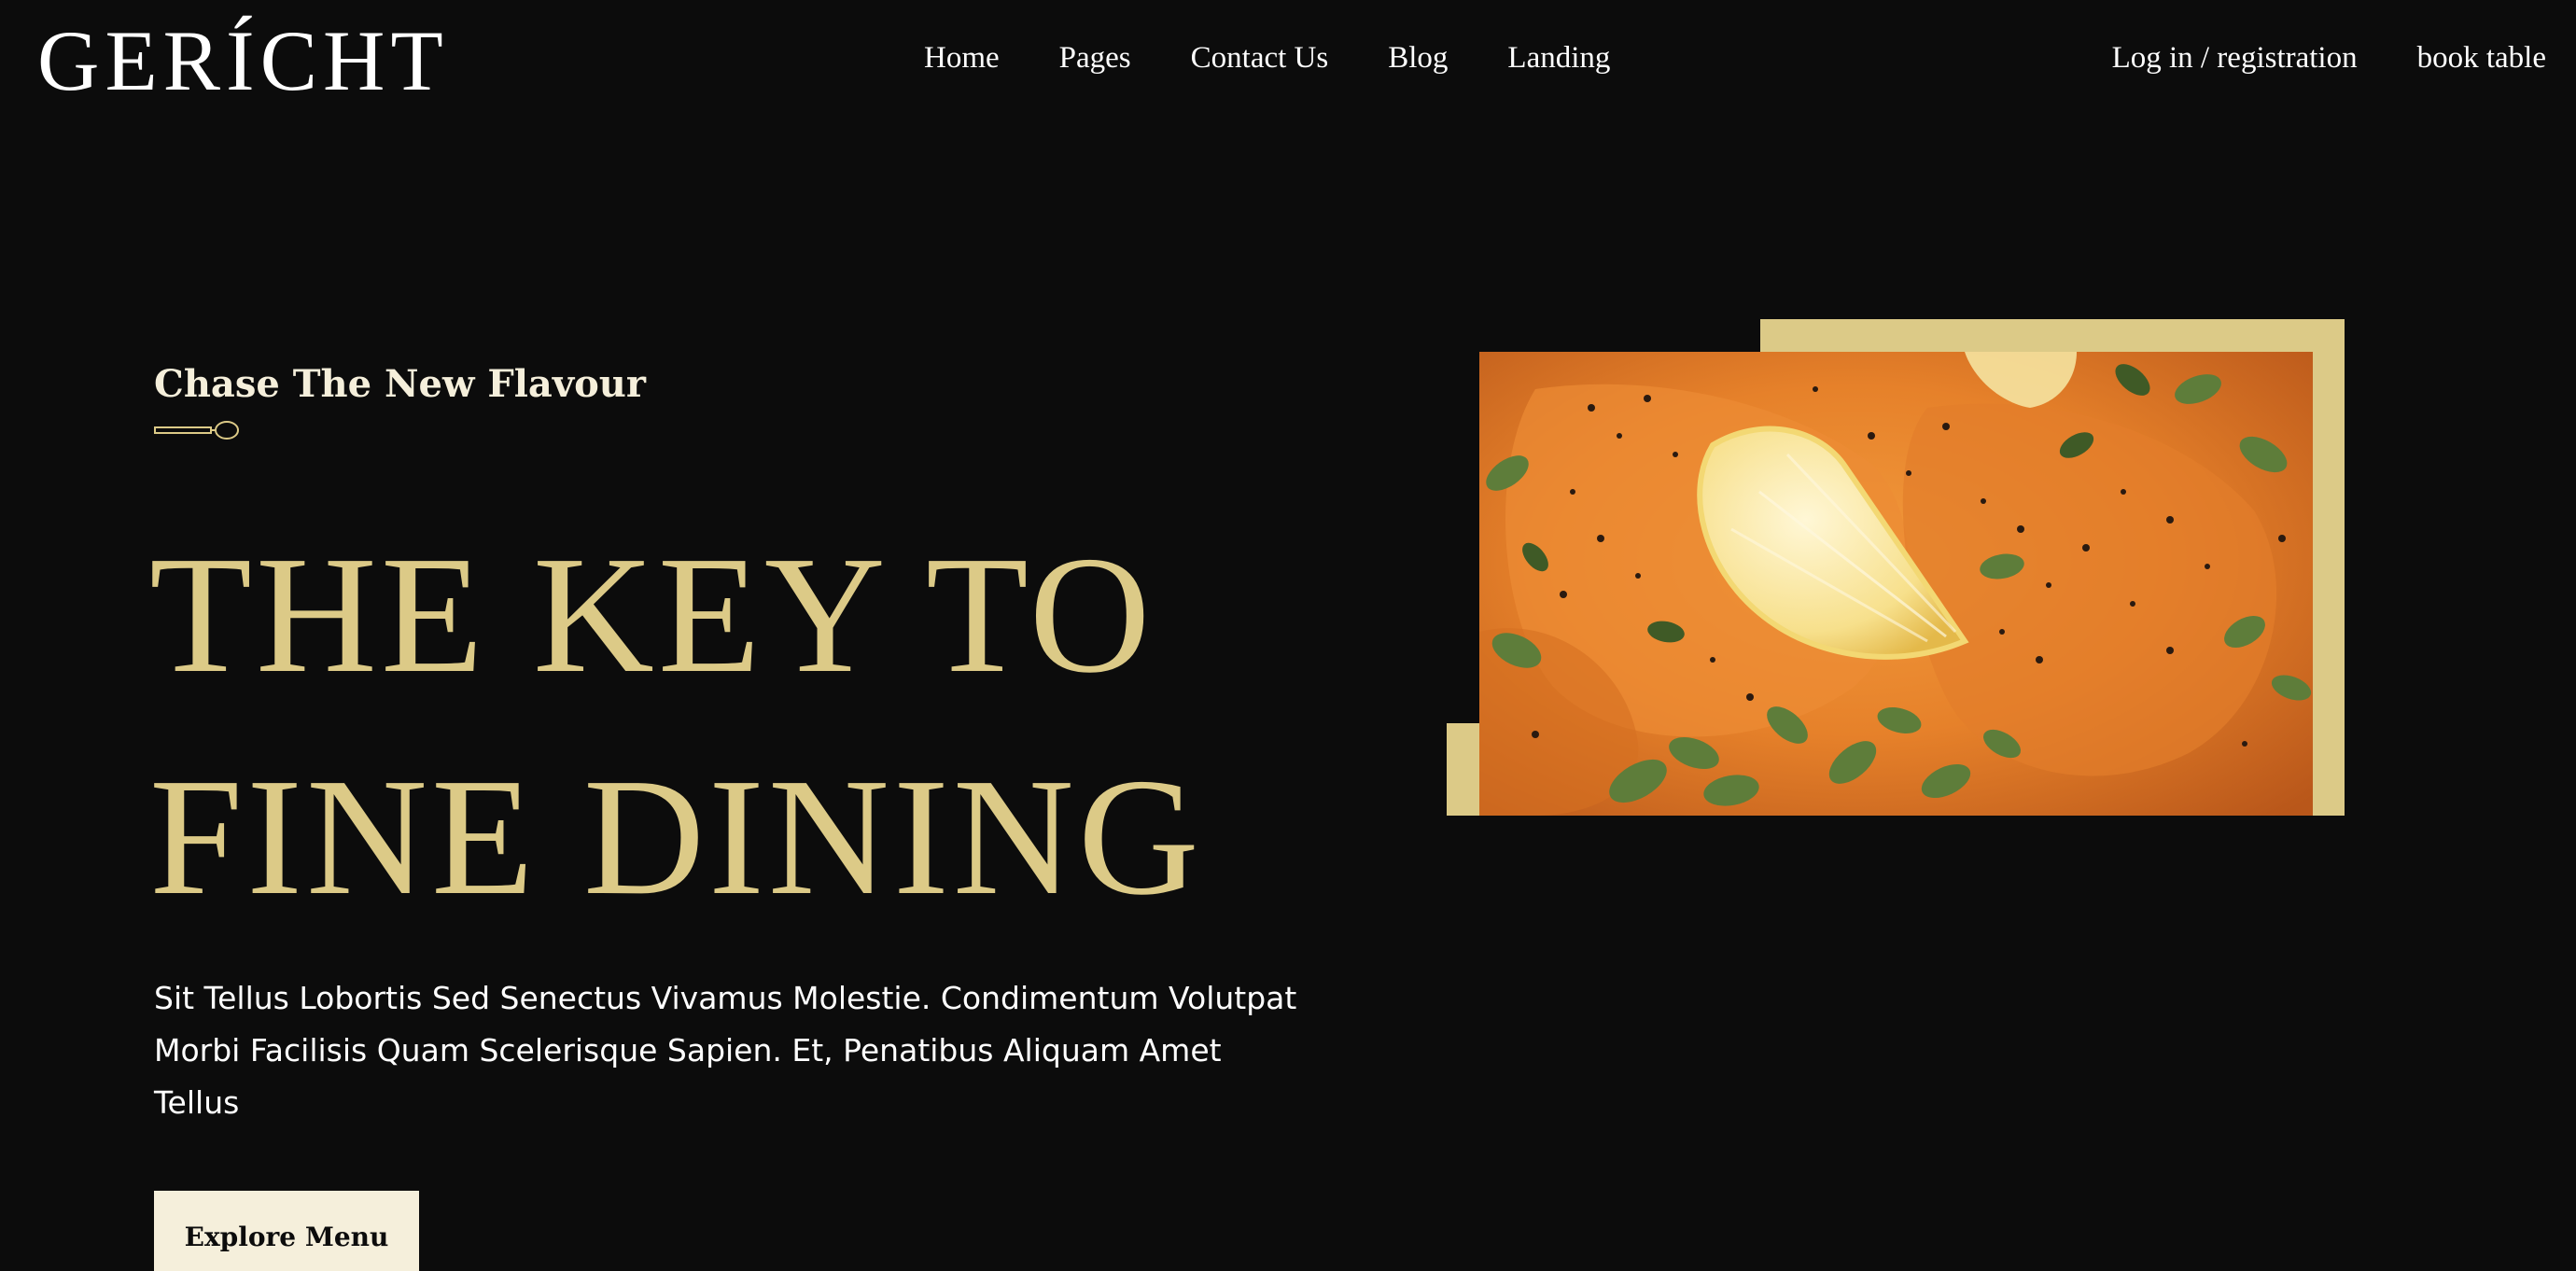 This screenshot has height=1271, width=2576. What do you see at coordinates (196, 430) in the screenshot?
I see `spoon-divider-icon` at bounding box center [196, 430].